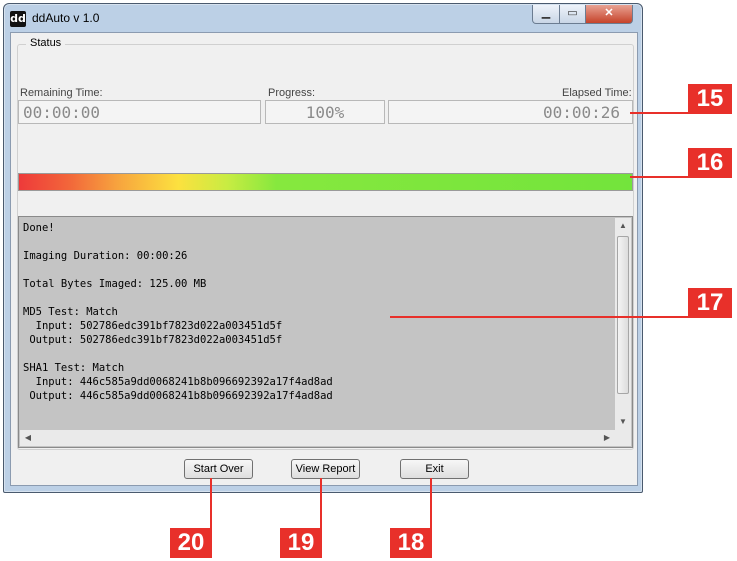  What do you see at coordinates (61, 93) in the screenshot?
I see `remaining-time-label: Remaining Time:` at bounding box center [61, 93].